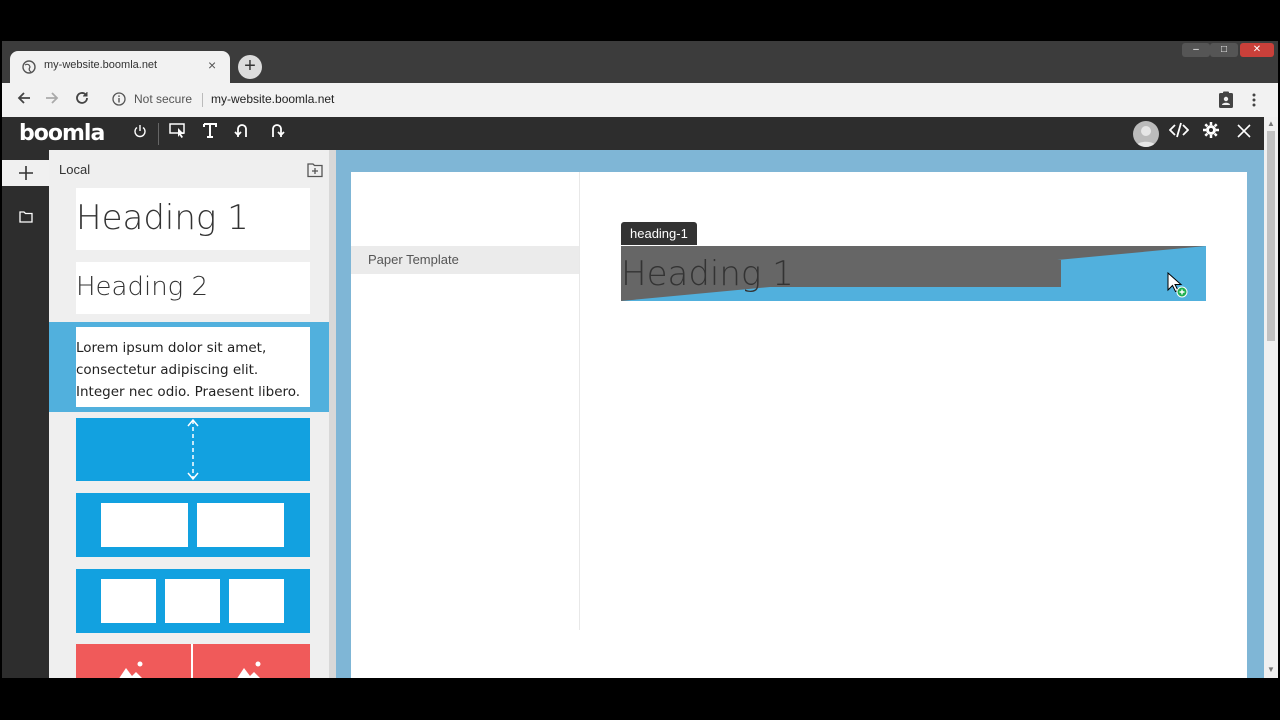 Image resolution: width=1280 pixels, height=720 pixels. Describe the element at coordinates (1179, 130) in the screenshot. I see `code-icon` at that location.